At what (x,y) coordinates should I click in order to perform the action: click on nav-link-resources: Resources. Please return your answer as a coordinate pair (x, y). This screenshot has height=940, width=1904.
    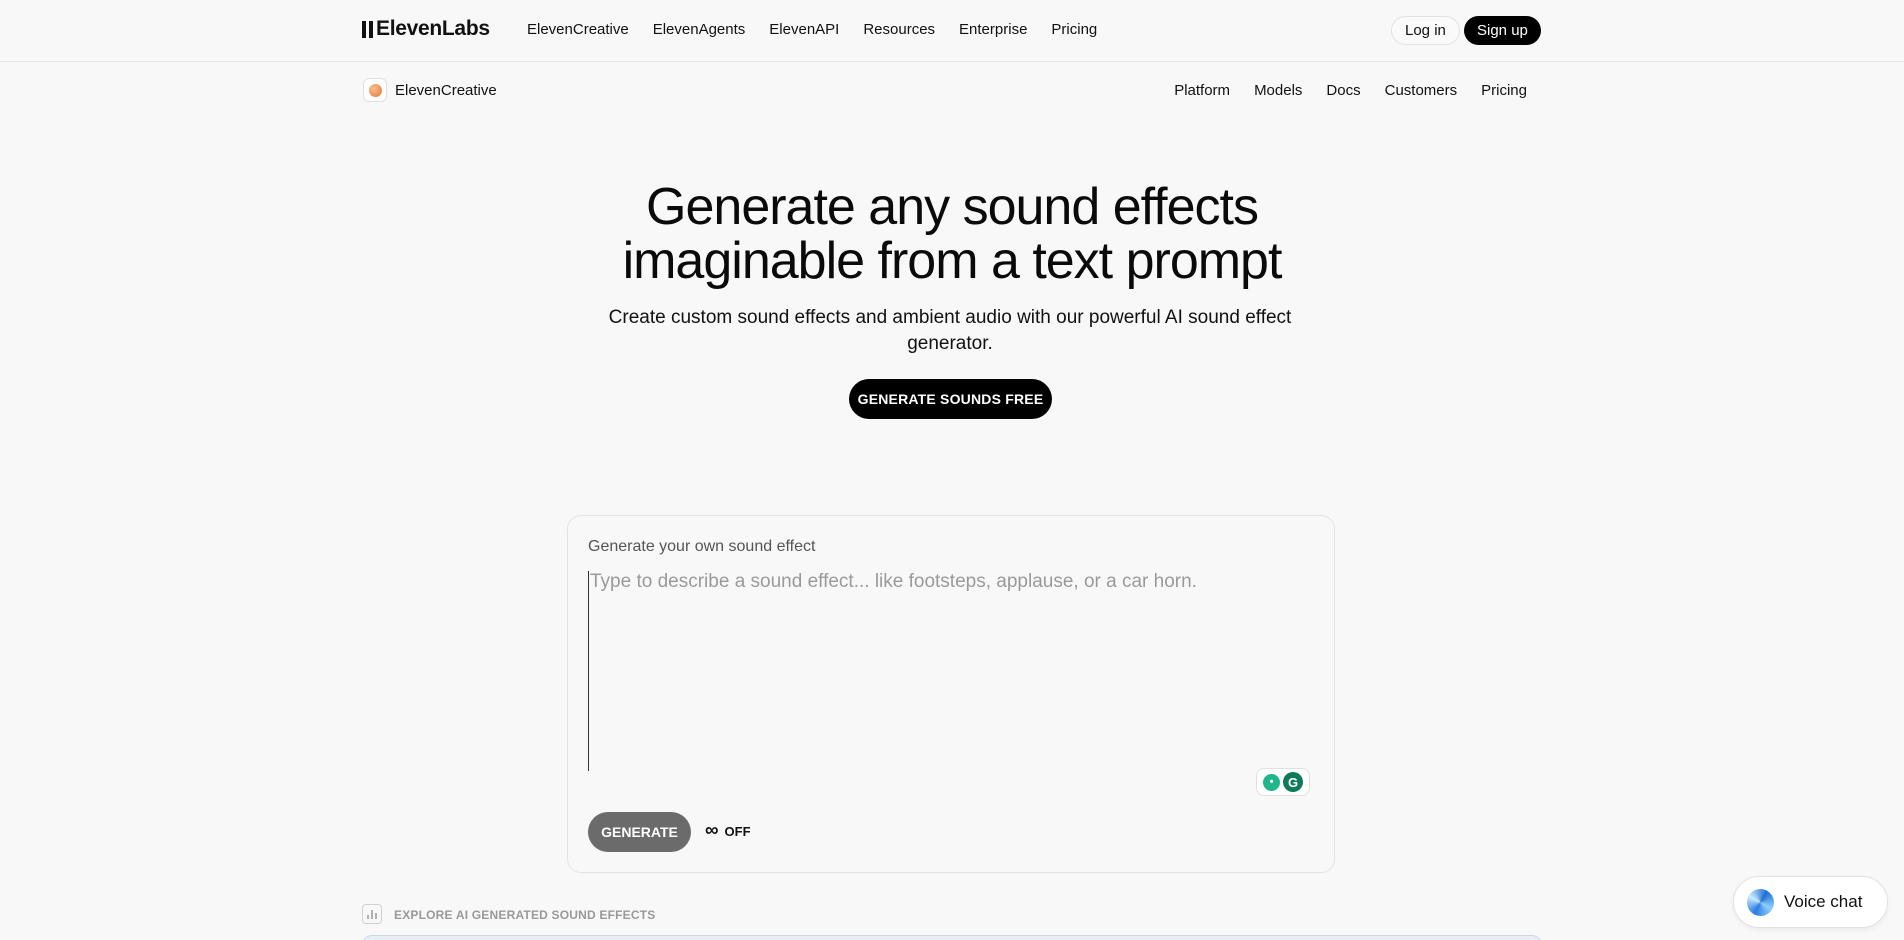
    Looking at the image, I should click on (899, 29).